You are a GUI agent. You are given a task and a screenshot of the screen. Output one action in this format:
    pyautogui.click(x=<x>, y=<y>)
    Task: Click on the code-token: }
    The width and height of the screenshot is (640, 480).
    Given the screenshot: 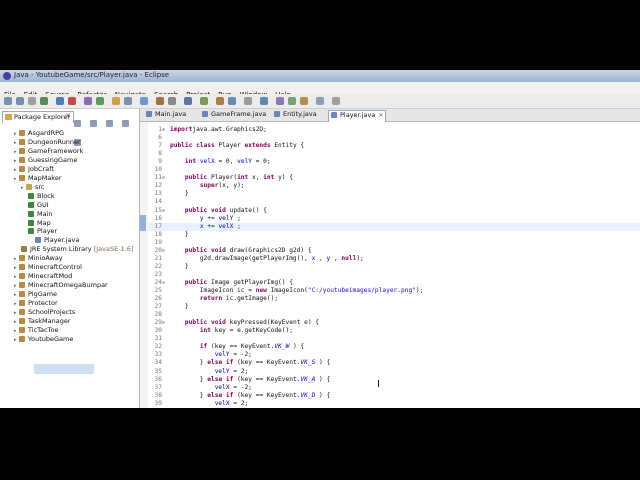 What is the action you would take?
    pyautogui.click(x=189, y=379)
    